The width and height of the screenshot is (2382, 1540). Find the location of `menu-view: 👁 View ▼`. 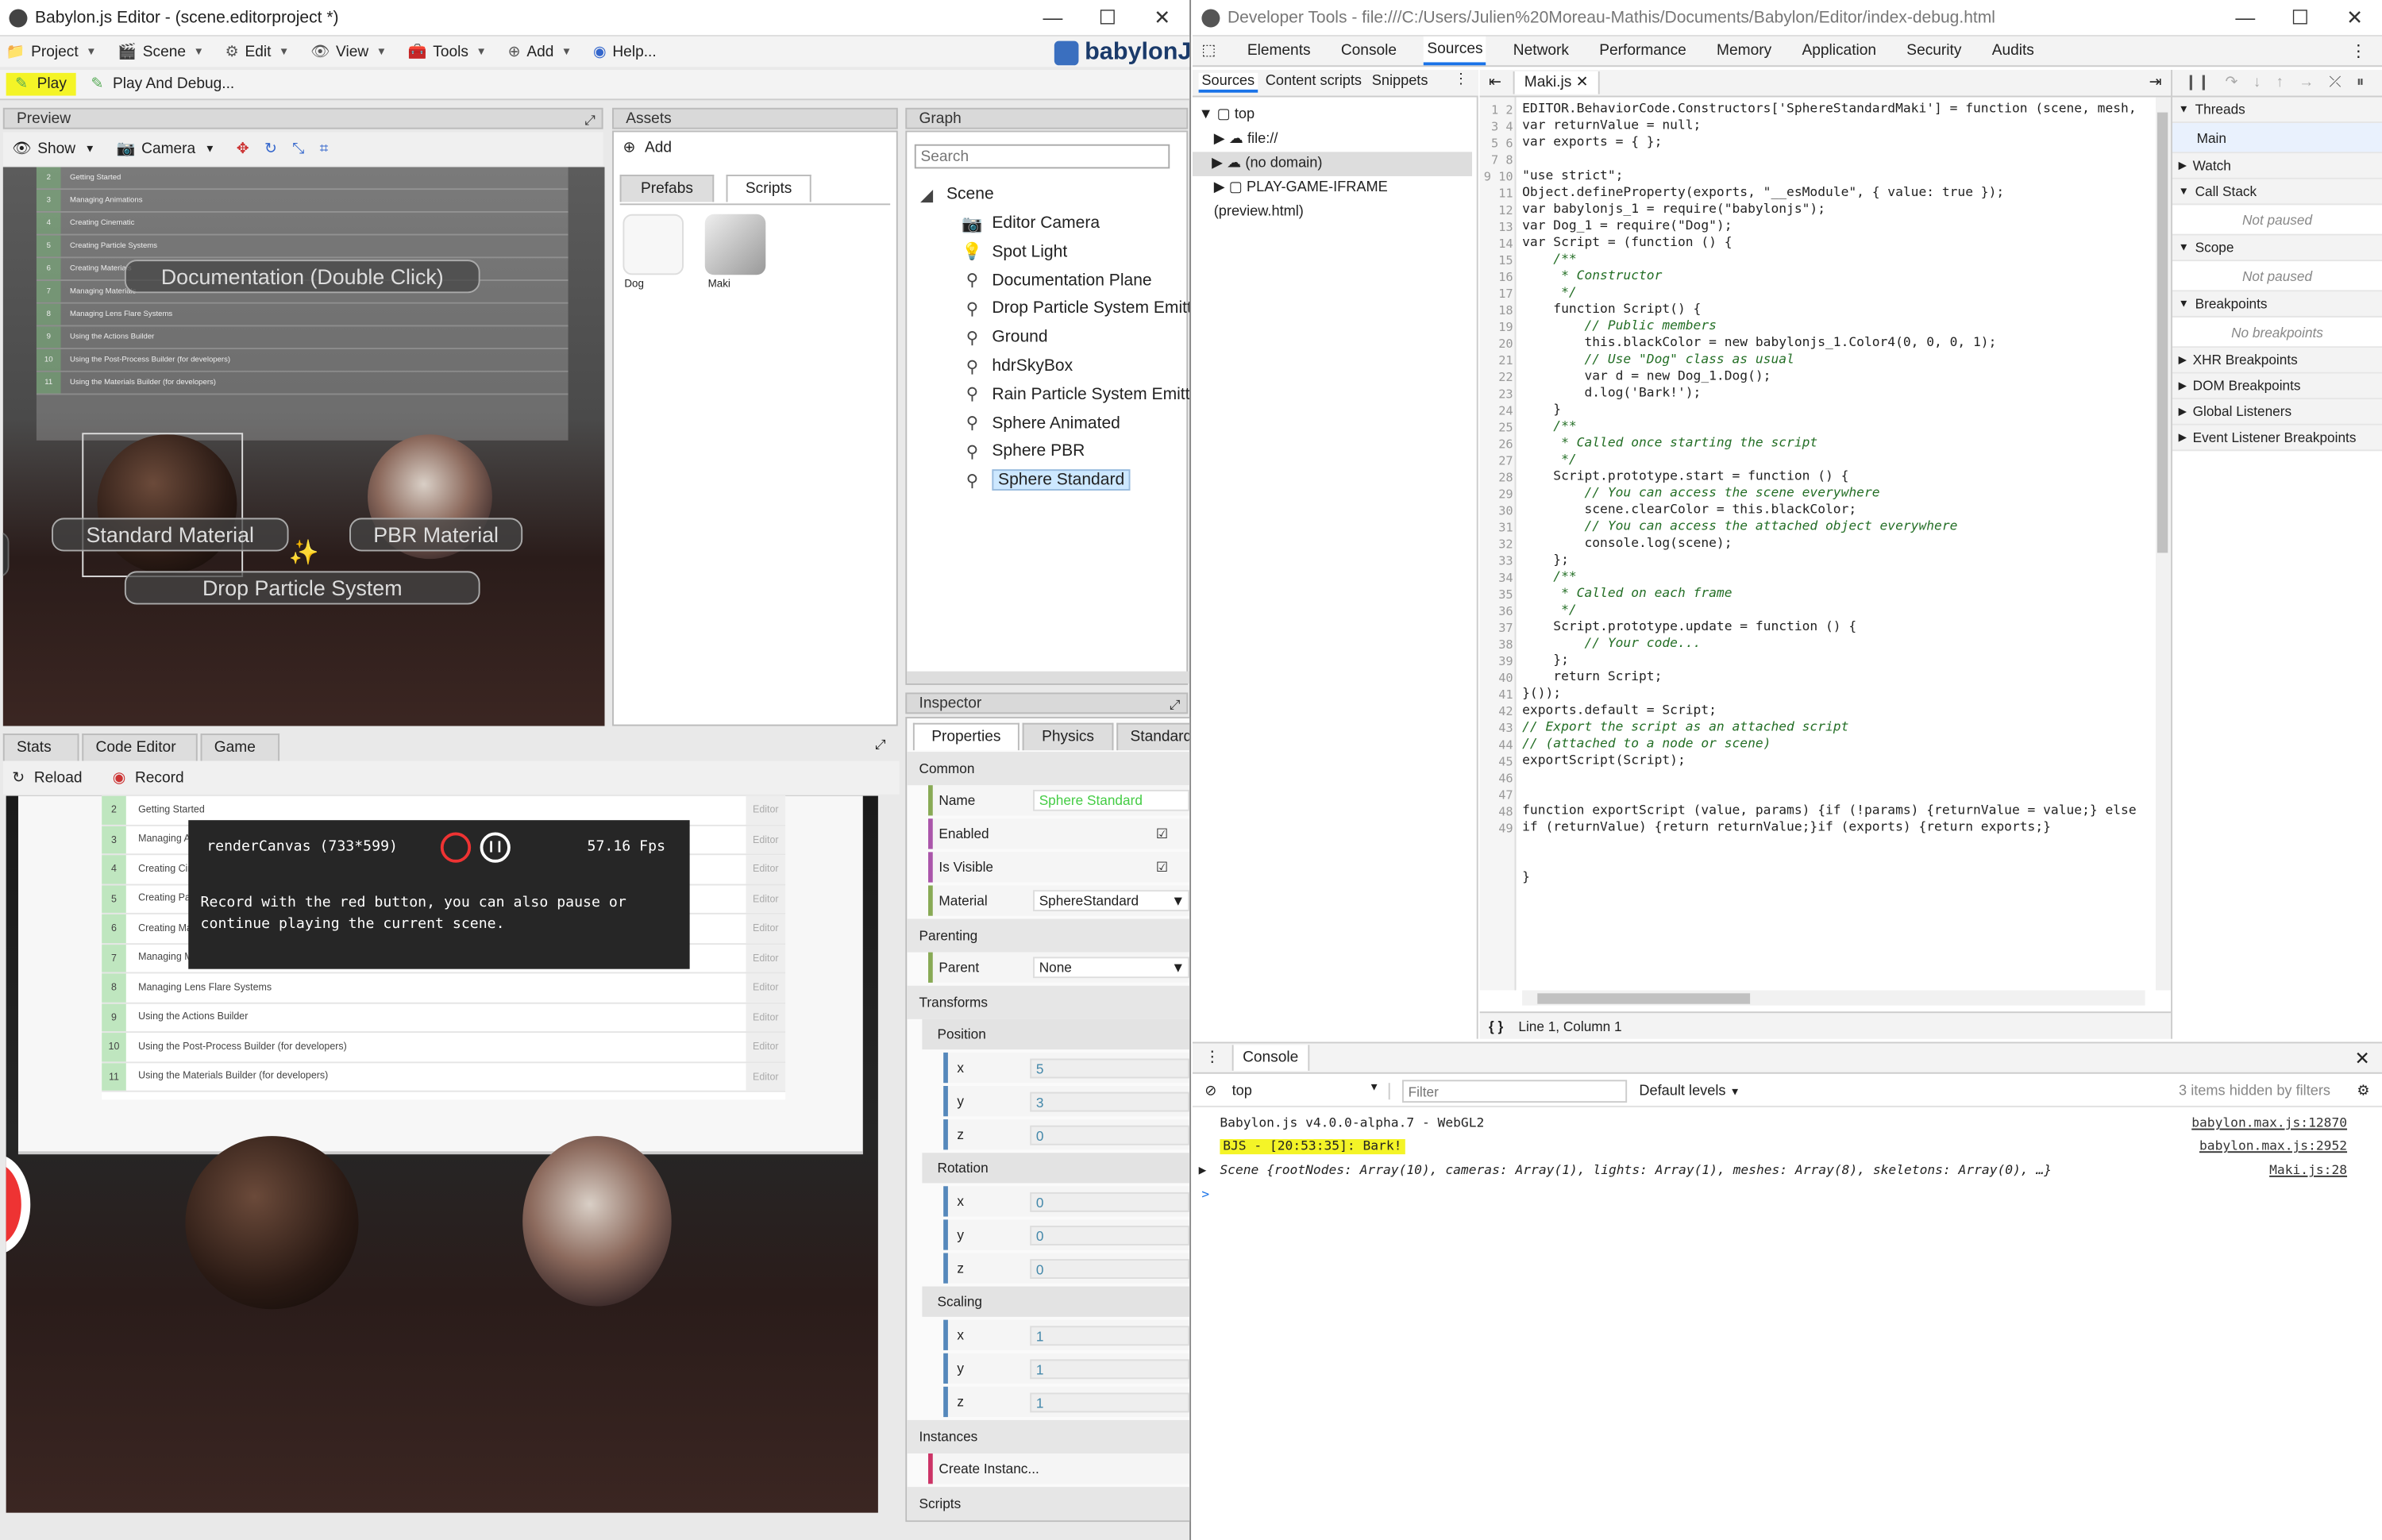

menu-view: 👁 View ▼ is located at coordinates (348, 52).